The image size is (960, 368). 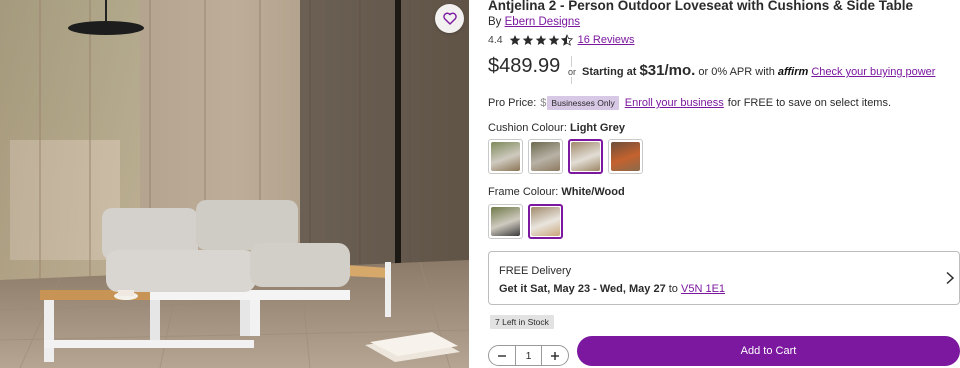 I want to click on pro-price-label: Pro Price:, so click(x=512, y=103).